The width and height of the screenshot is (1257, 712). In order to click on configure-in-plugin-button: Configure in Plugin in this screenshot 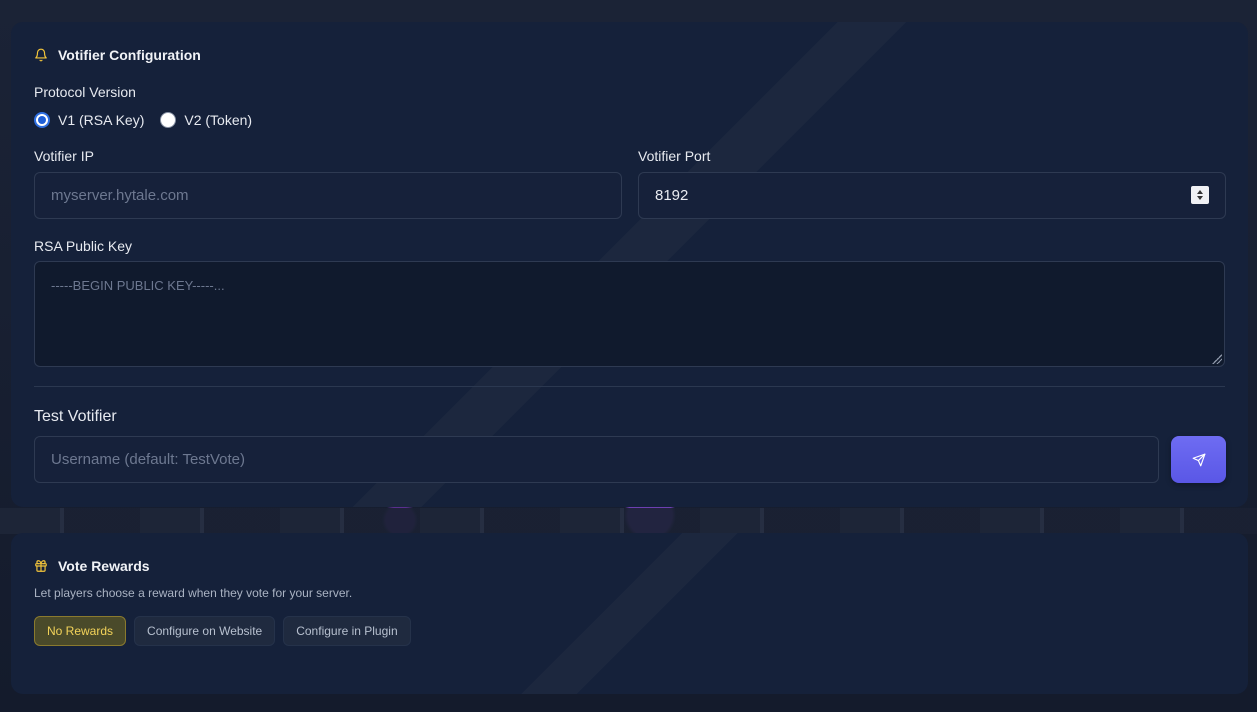, I will do `click(347, 631)`.